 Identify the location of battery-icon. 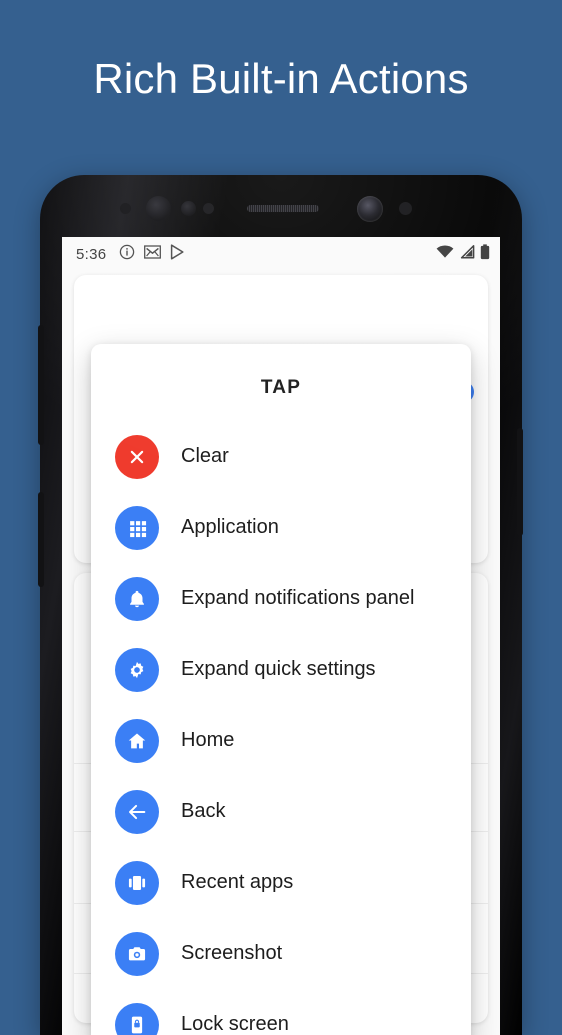
(485, 254).